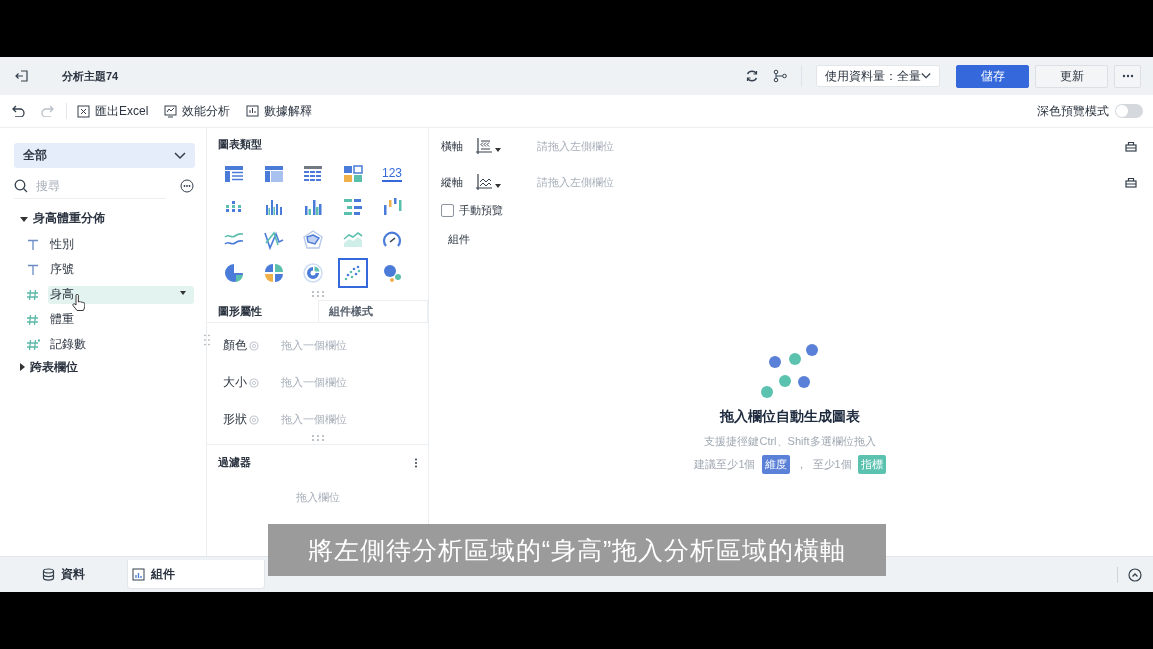 The width and height of the screenshot is (1153, 649). I want to click on kebab-menu-icon, so click(416, 462).